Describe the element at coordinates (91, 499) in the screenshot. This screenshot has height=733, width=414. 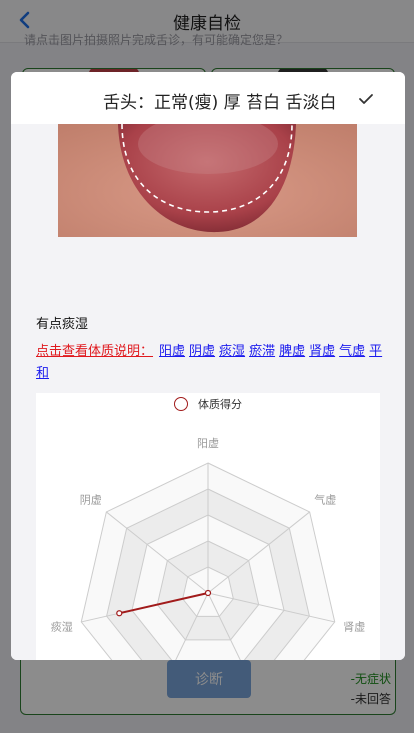
I see `radar-indicator-label: 阴虚` at that location.